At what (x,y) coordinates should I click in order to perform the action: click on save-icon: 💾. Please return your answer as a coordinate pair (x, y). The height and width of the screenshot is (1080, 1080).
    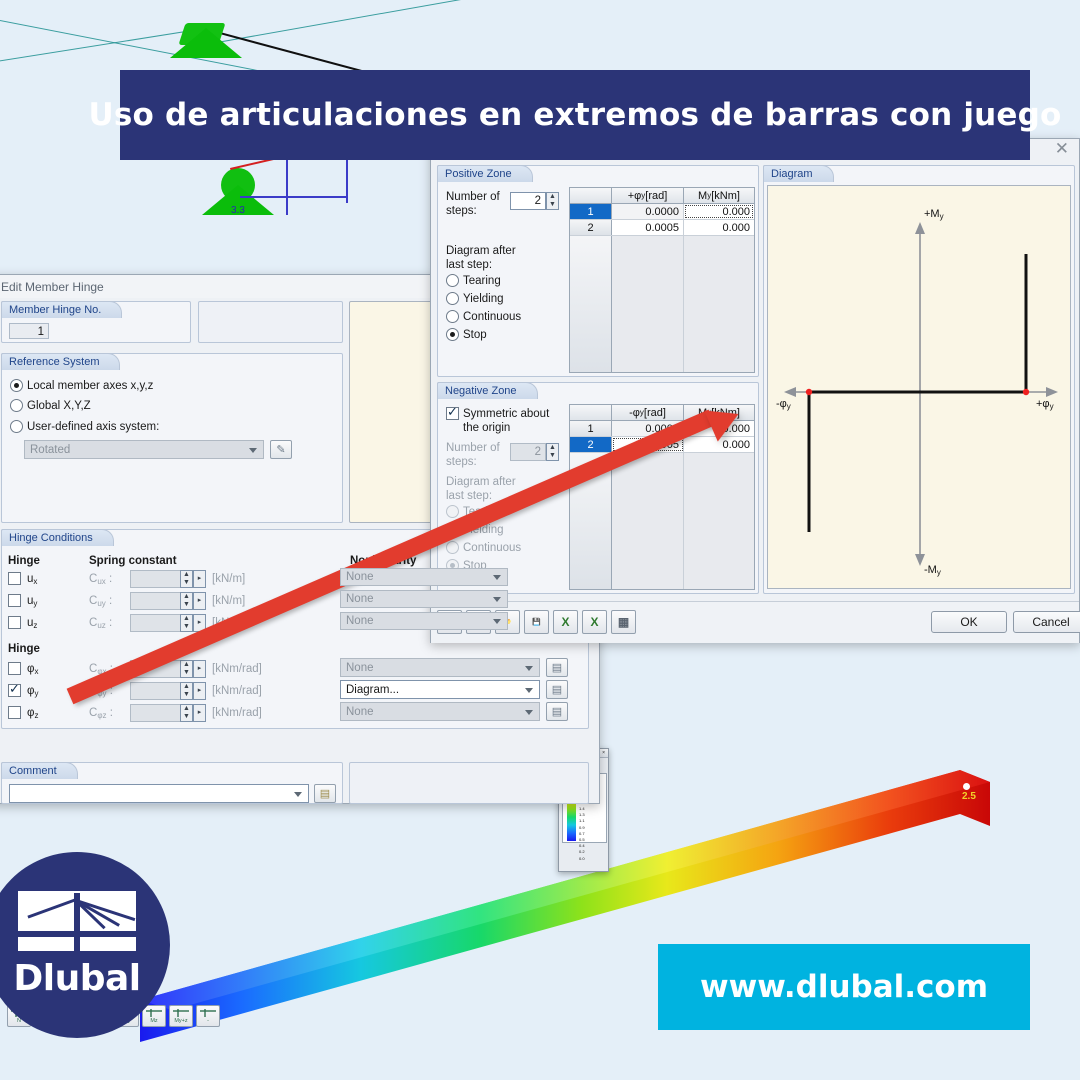
    Looking at the image, I should click on (536, 622).